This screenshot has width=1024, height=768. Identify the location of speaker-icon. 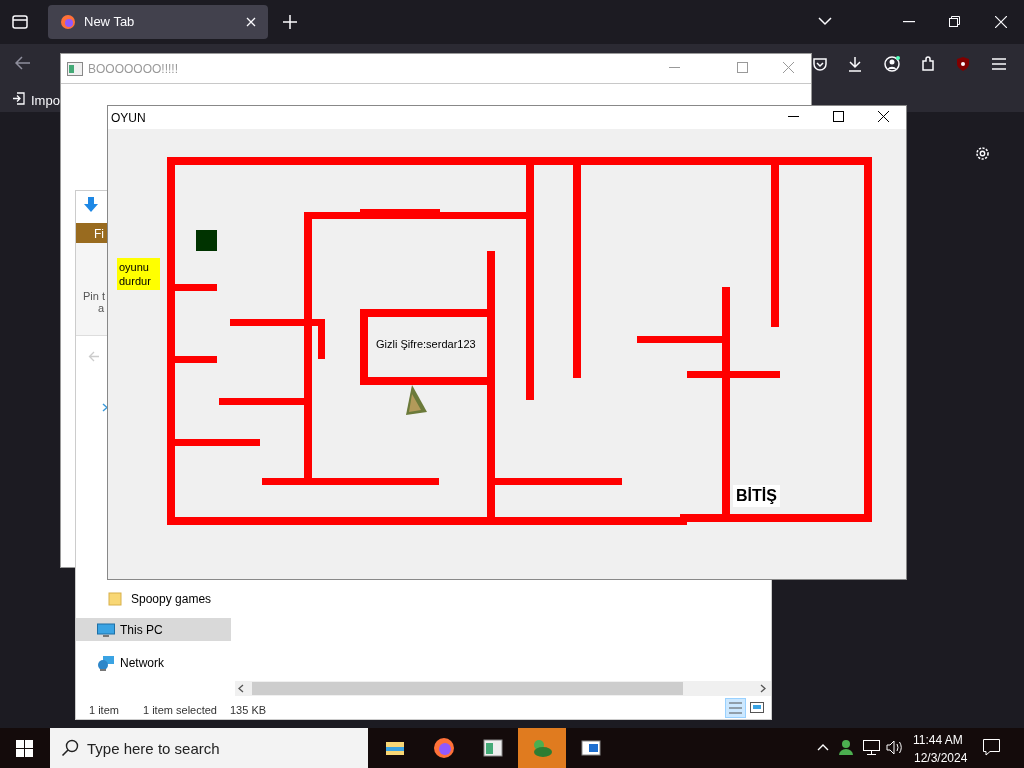
(894, 747).